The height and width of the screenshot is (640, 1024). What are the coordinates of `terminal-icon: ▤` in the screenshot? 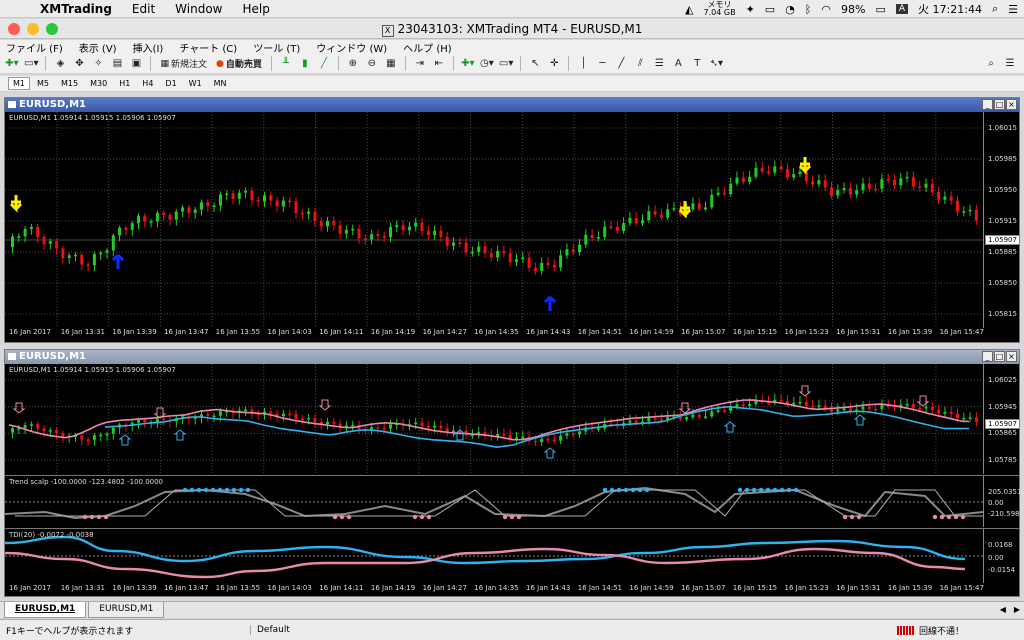 It's located at (117, 64).